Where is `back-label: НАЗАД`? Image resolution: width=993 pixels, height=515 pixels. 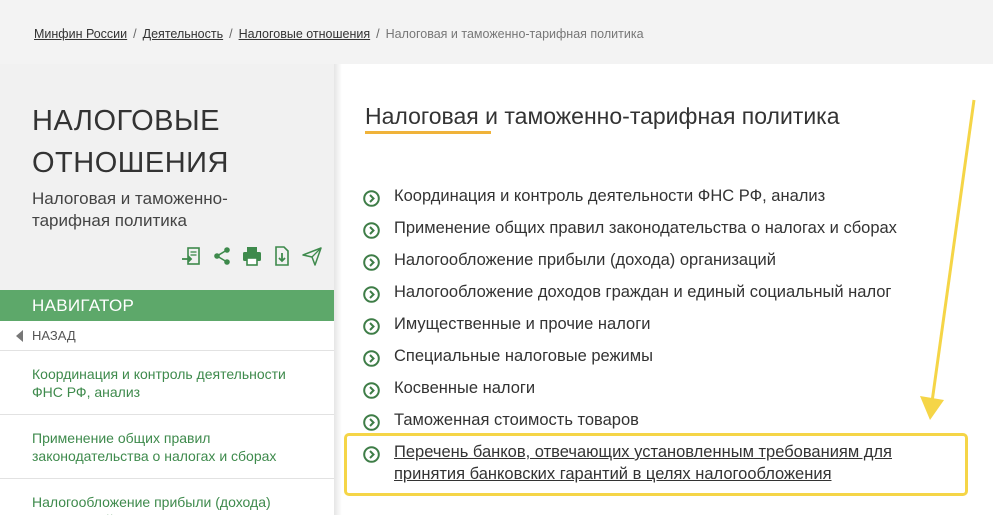
back-label: НАЗАД is located at coordinates (54, 335).